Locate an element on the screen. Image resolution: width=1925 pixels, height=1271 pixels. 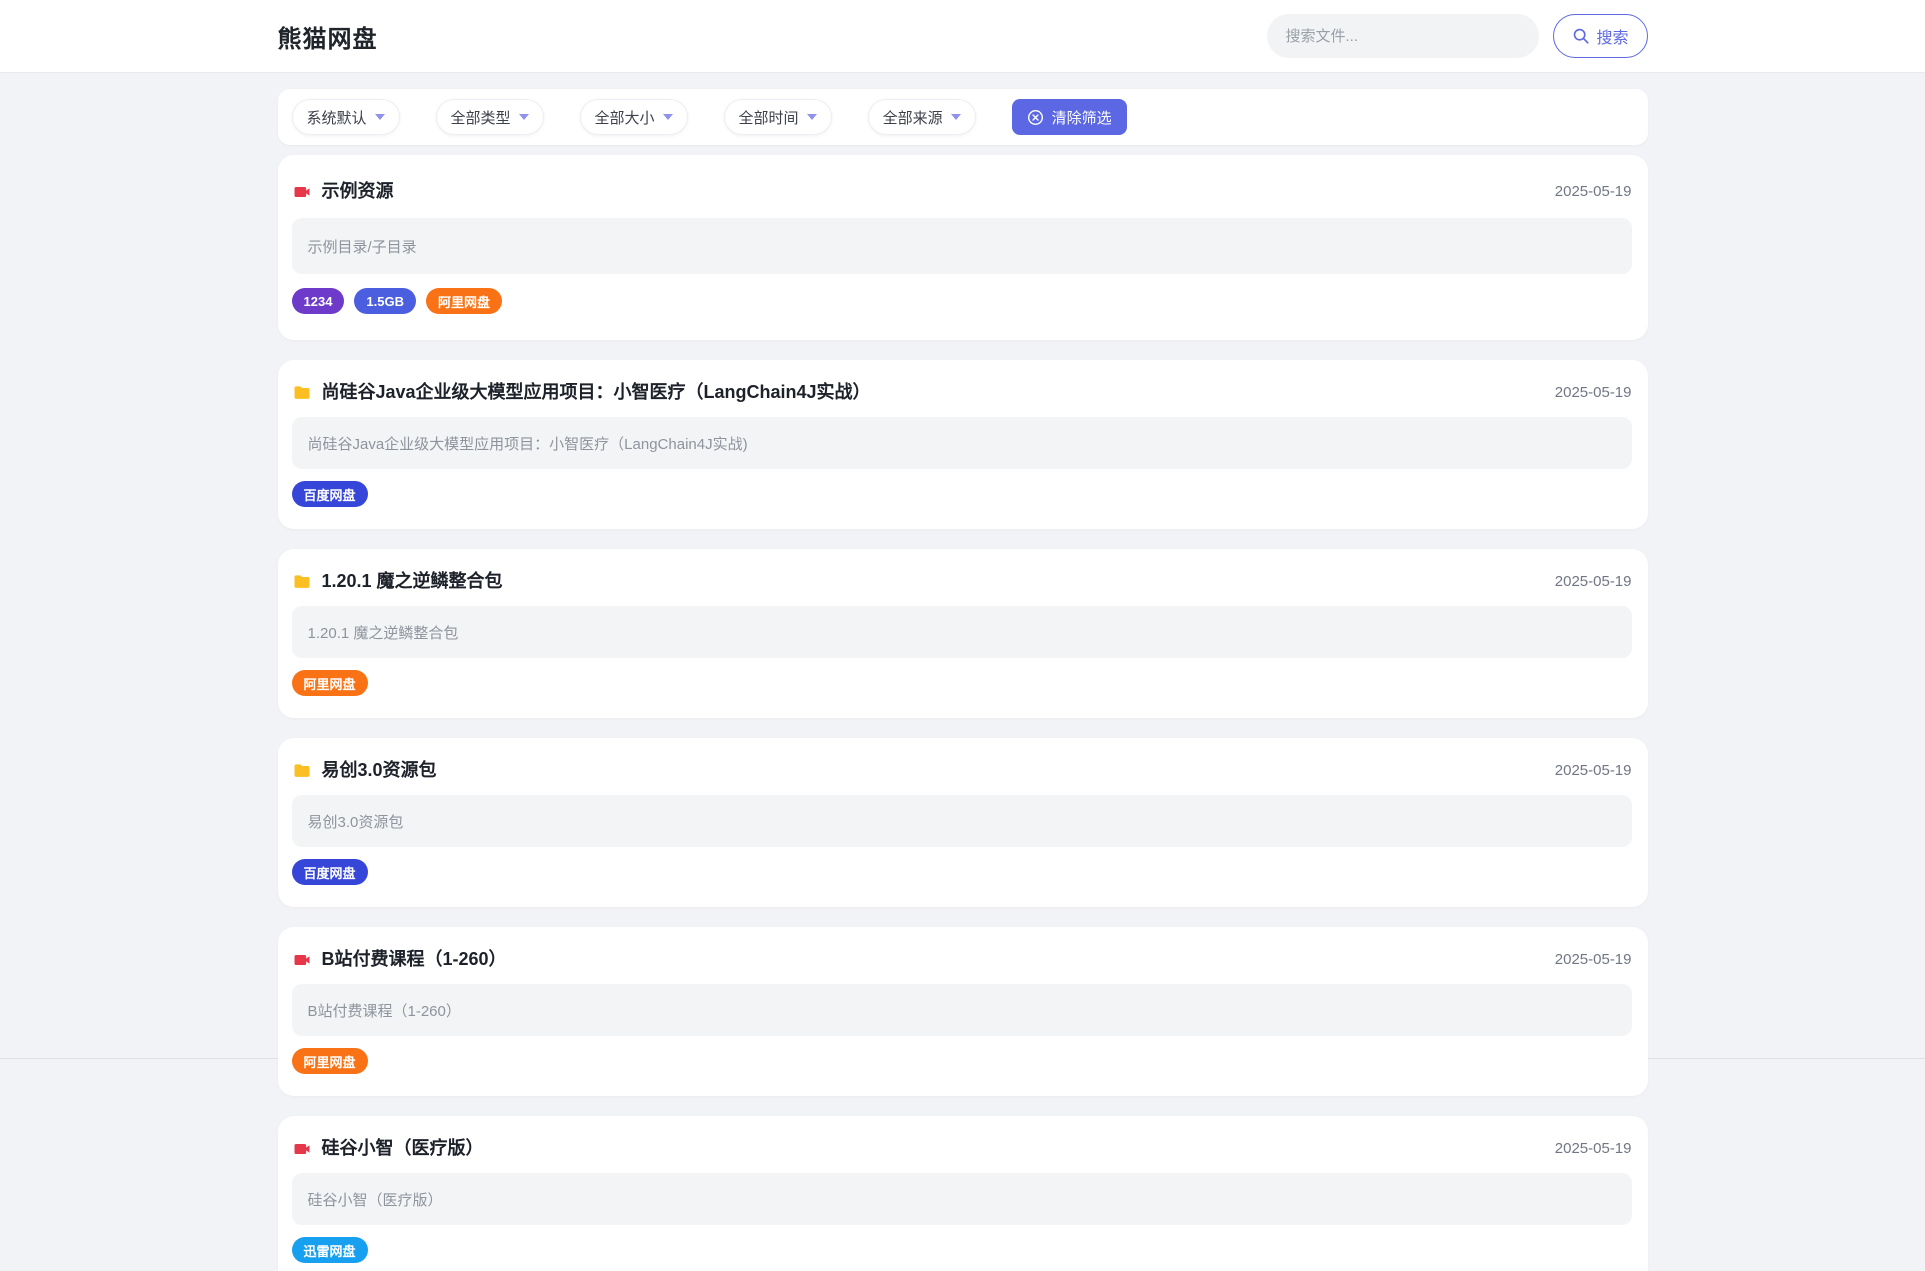
result-card: 示例资源 2025-05-19 示例目录/子目录 1234 1.5GB 阿里网盘 is located at coordinates (962, 247).